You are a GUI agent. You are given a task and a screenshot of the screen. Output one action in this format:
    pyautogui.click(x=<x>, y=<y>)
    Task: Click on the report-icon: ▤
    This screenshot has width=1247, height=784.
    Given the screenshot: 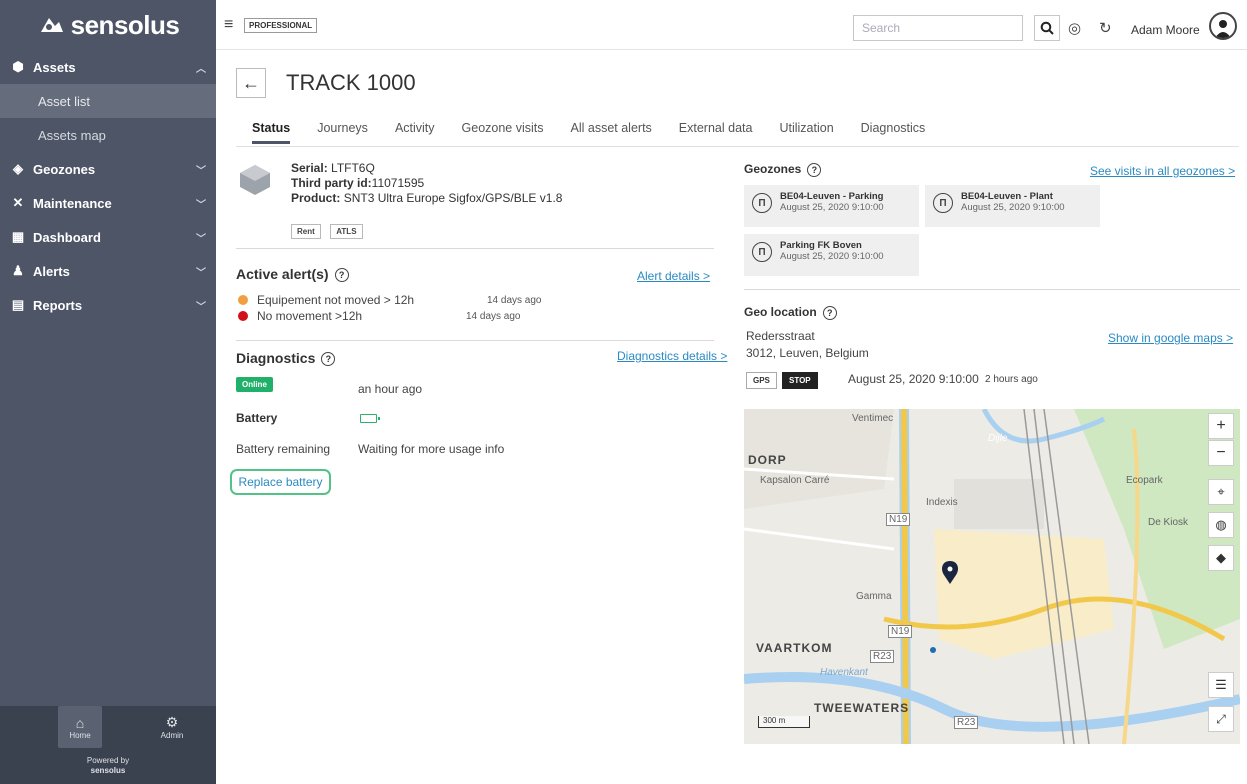 What is the action you would take?
    pyautogui.click(x=18, y=304)
    